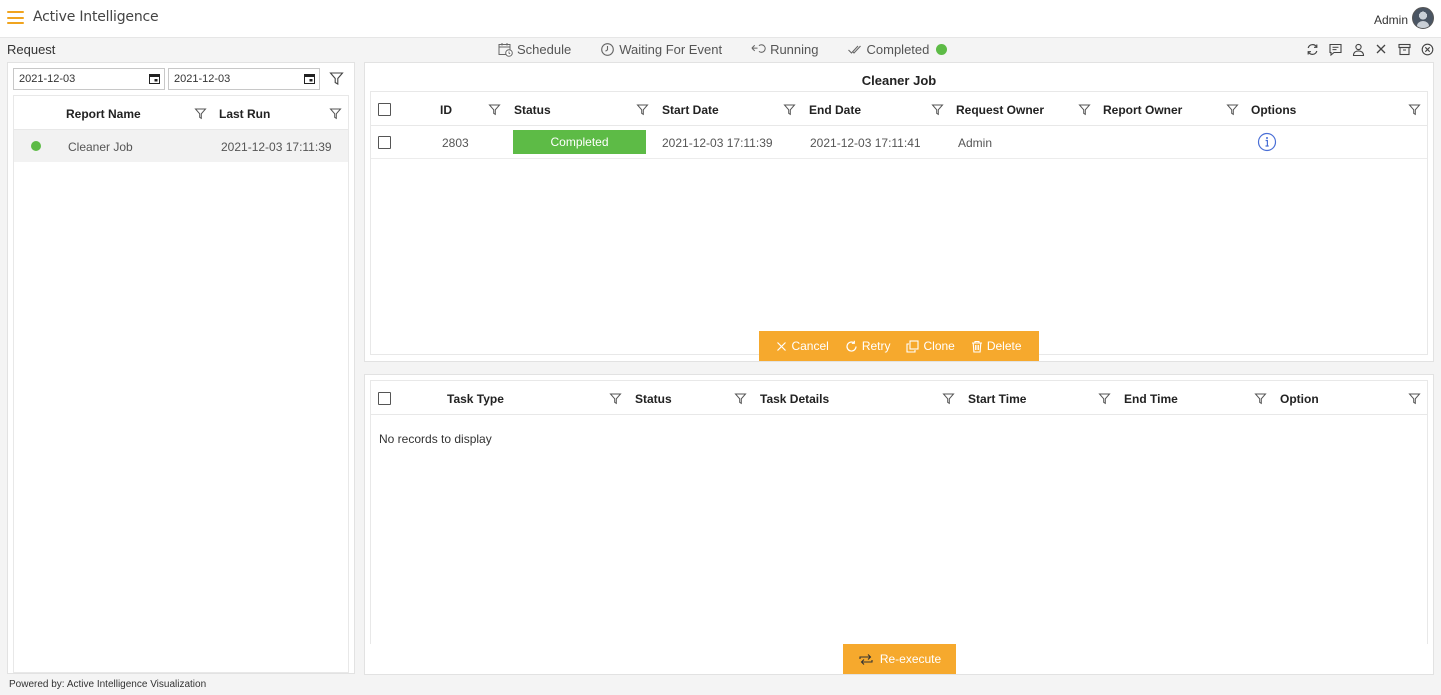 The height and width of the screenshot is (695, 1441). I want to click on list-item: Cleaner Job 2021-12-03 17:11:39, so click(181, 146).